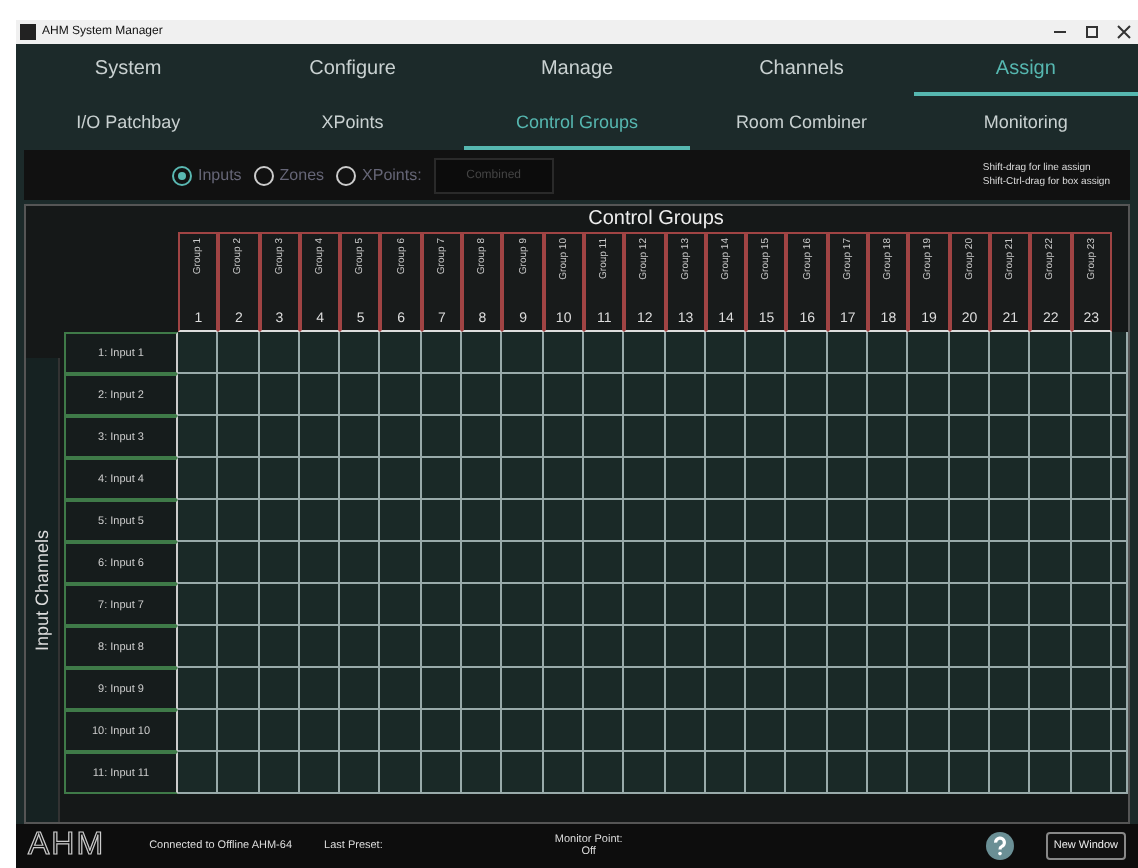 The width and height of the screenshot is (1138, 868). I want to click on tab: Room Combiner, so click(801, 123).